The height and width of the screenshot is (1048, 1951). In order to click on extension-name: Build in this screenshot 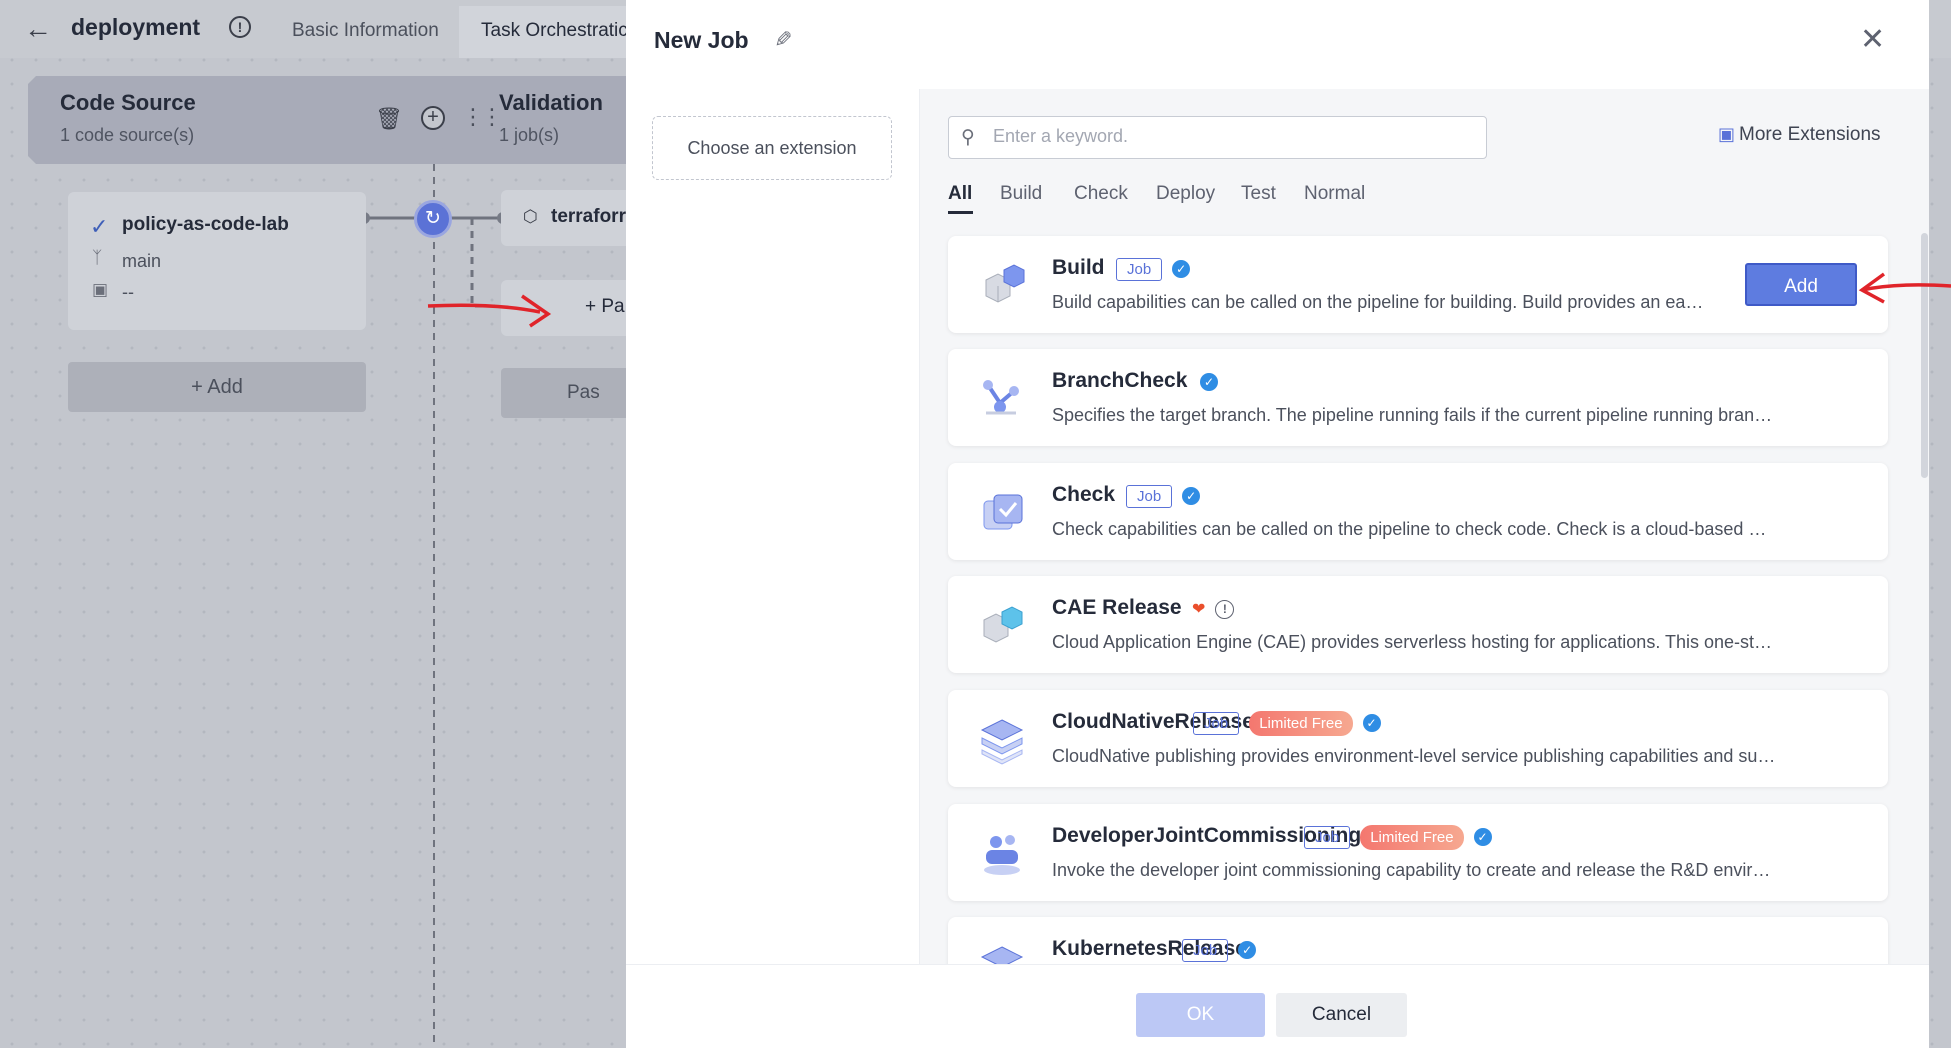, I will do `click(1078, 267)`.